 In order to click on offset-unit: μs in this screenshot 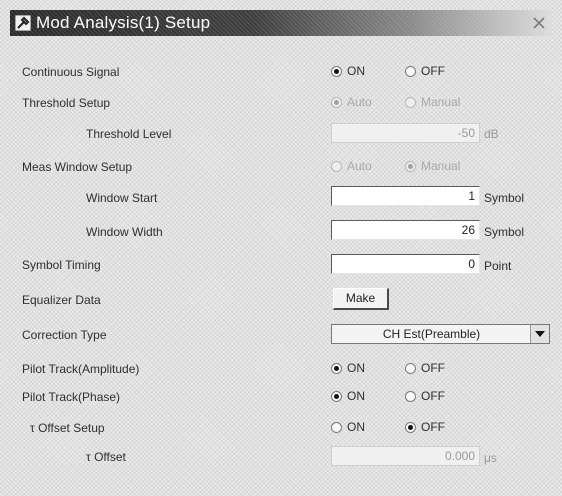, I will do `click(490, 458)`.